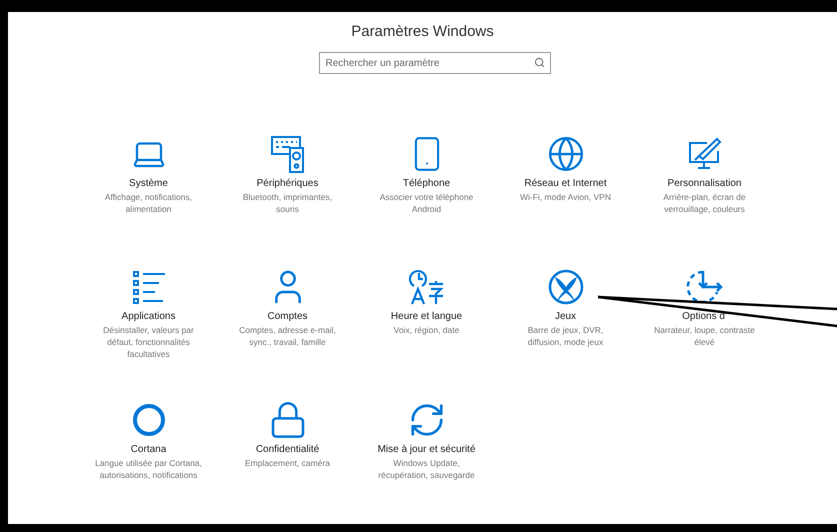 The width and height of the screenshot is (837, 532). Describe the element at coordinates (148, 342) in the screenshot. I see `category-description: Désinstaller, valeurs par défaut, fonctionnalités facultatives` at that location.